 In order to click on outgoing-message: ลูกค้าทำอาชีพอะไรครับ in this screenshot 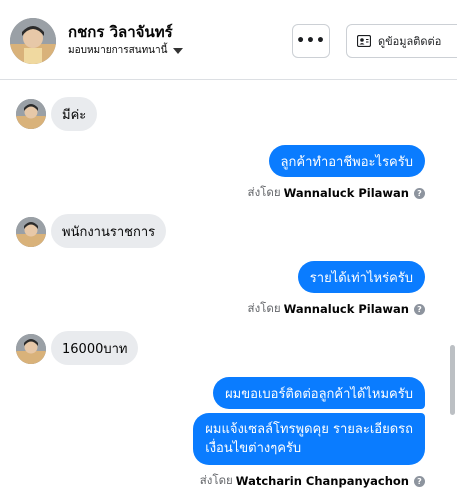, I will do `click(346, 161)`.